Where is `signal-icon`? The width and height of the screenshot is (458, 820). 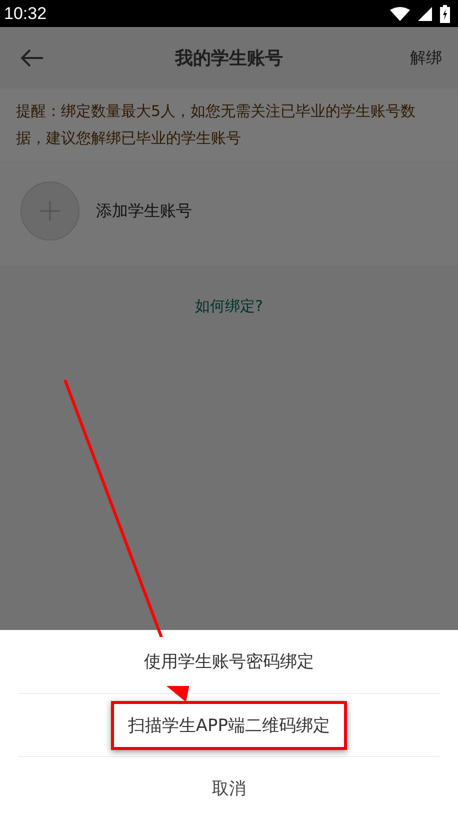
signal-icon is located at coordinates (425, 13).